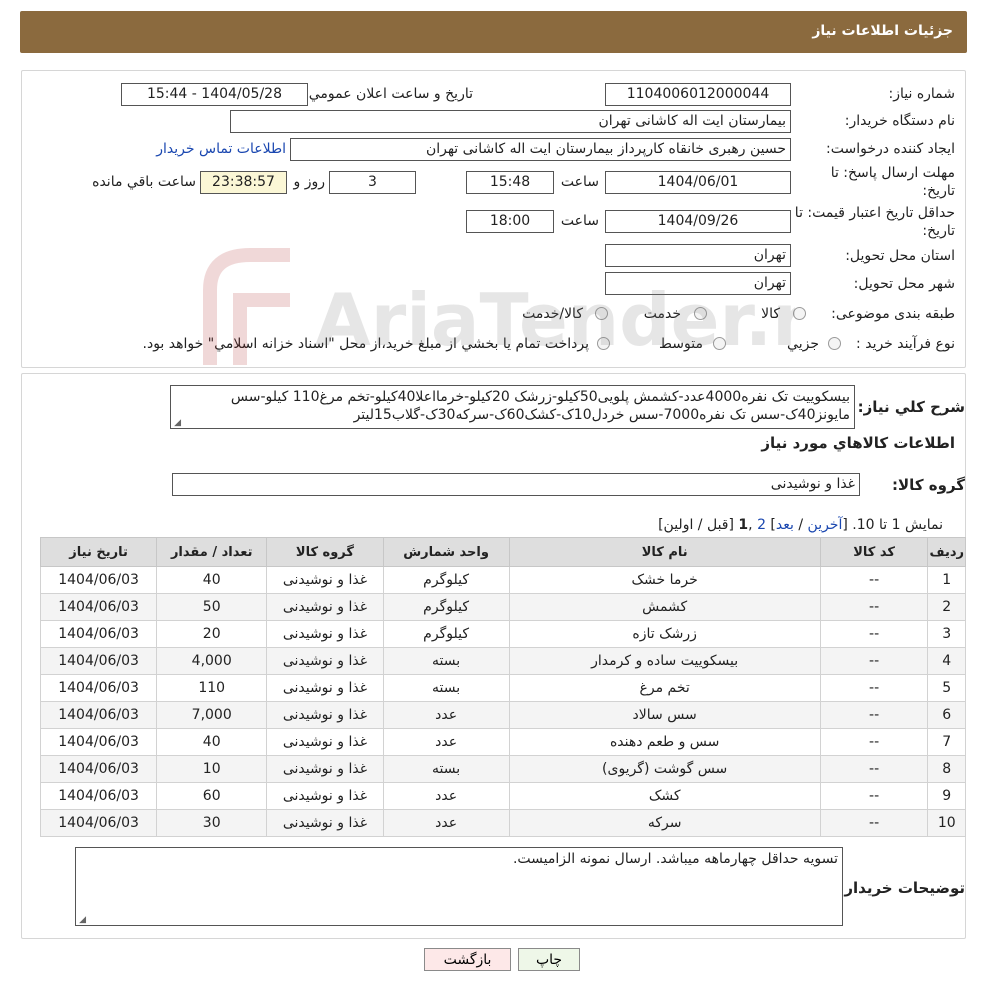 The width and height of the screenshot is (985, 993). What do you see at coordinates (221, 149) in the screenshot?
I see `buyer-contact-link: اطلاعات تماس خريدار` at bounding box center [221, 149].